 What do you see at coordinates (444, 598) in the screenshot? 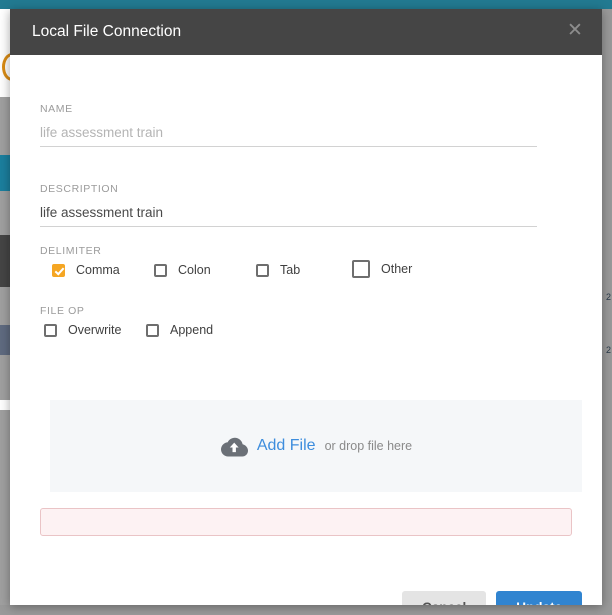
I see `cancel-button: Cancel` at bounding box center [444, 598].